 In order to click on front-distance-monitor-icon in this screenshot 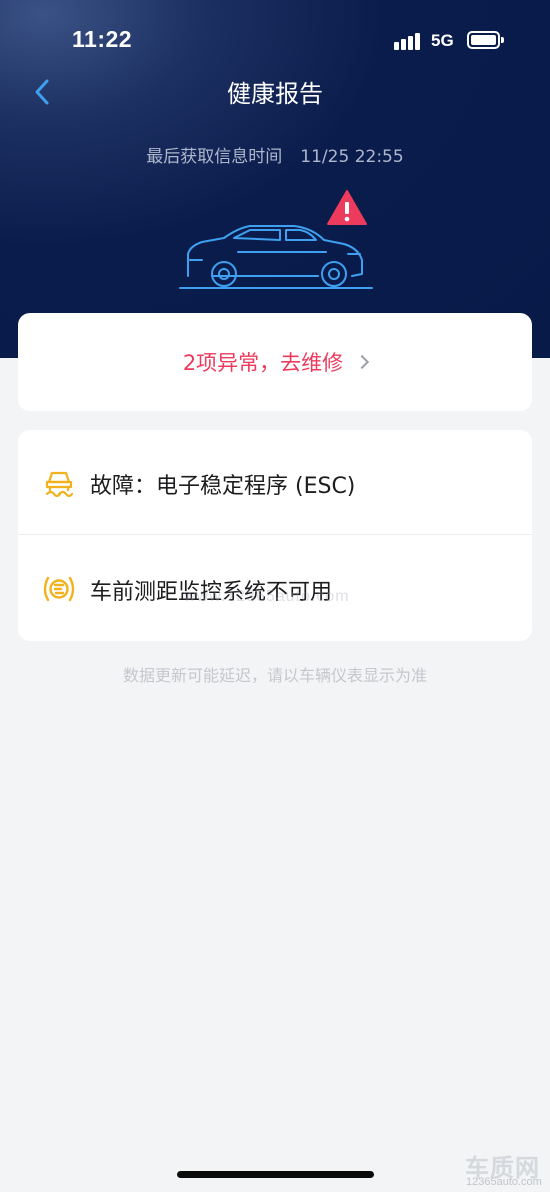, I will do `click(59, 589)`.